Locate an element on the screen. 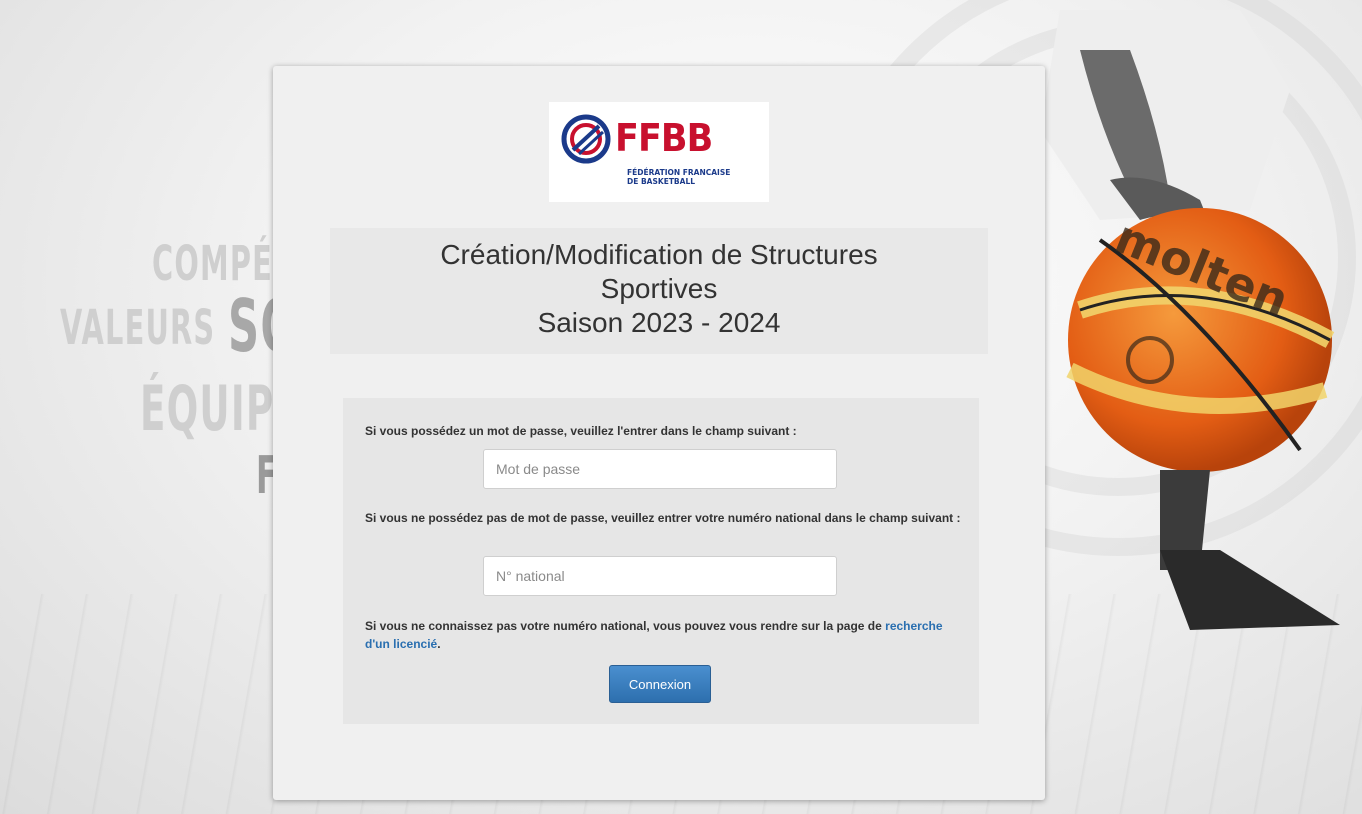 Image resolution: width=1362 pixels, height=814 pixels. logo-wordmark: FFBB is located at coordinates (664, 138).